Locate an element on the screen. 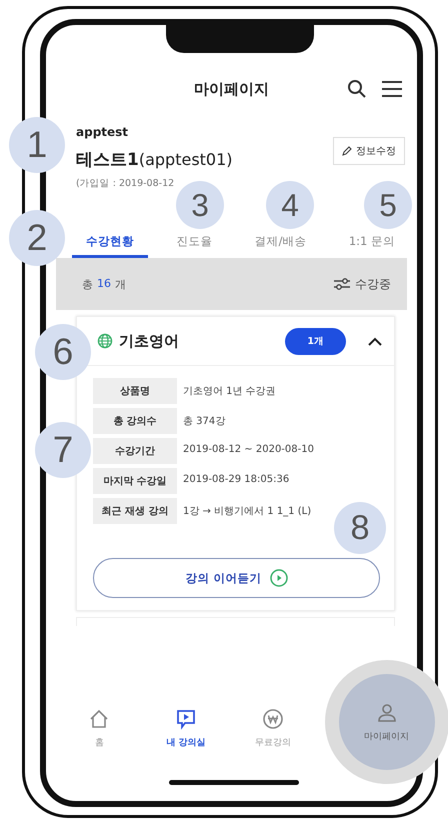  menu-icon is located at coordinates (392, 89).